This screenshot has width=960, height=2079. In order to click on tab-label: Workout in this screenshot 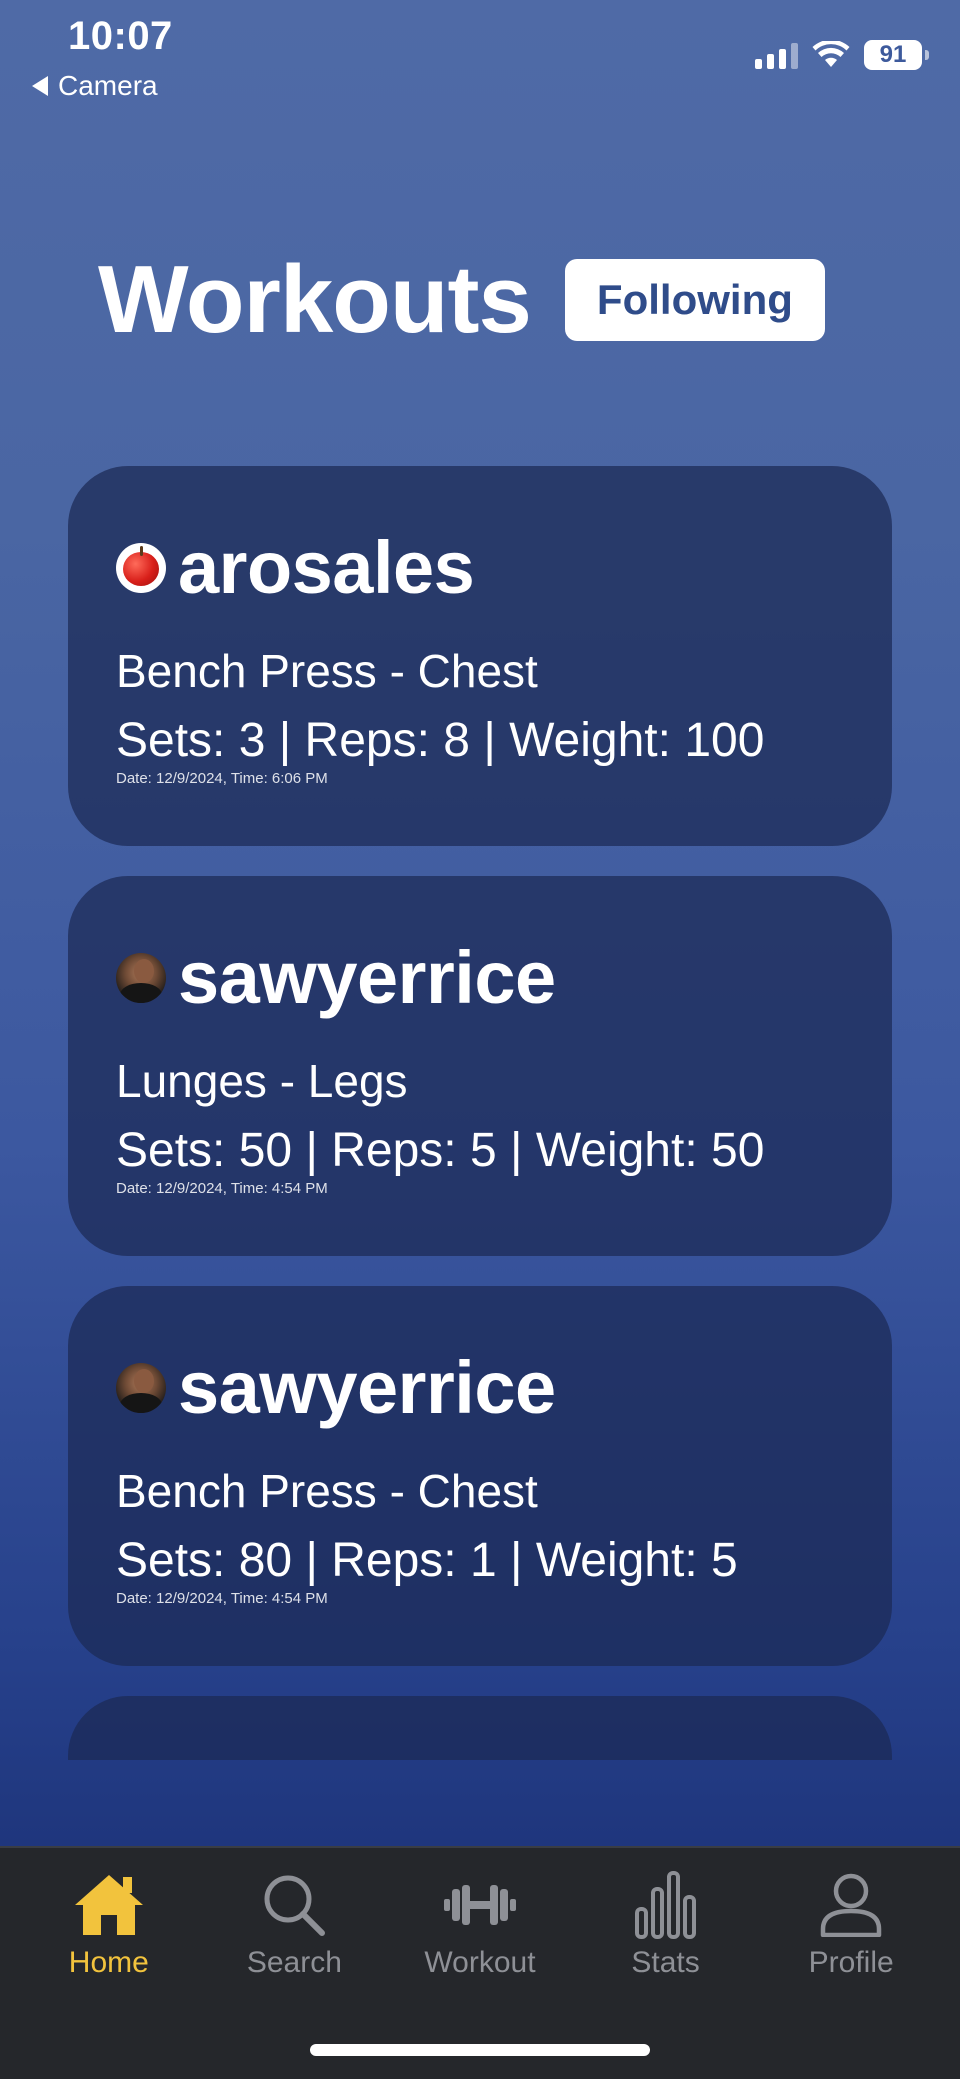, I will do `click(480, 1962)`.